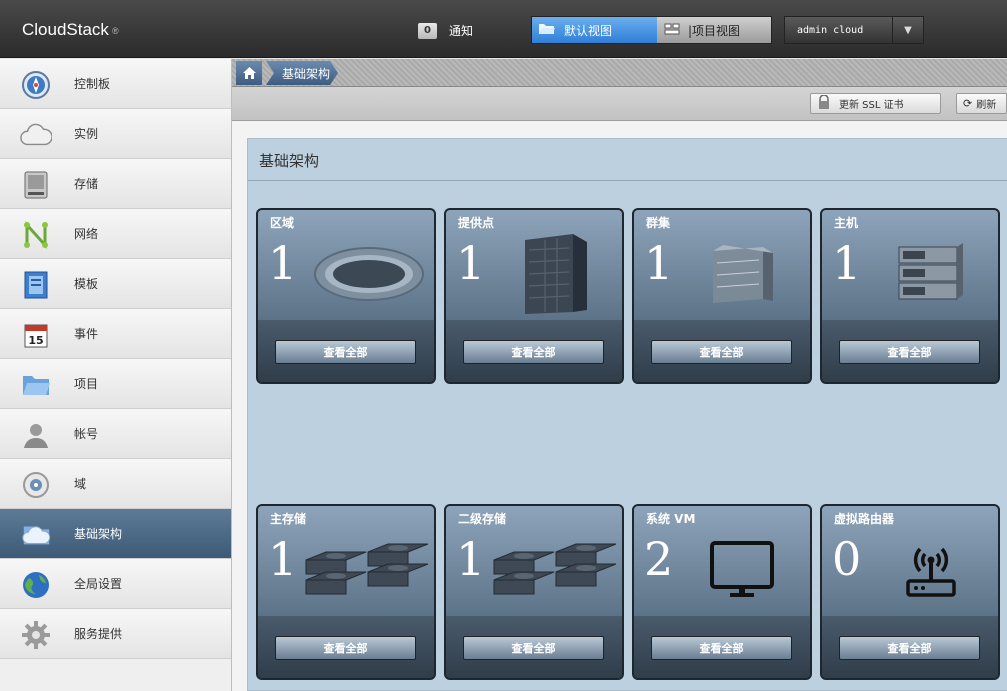  I want to click on tile-hosts: 主机 1 查看全部, so click(910, 296).